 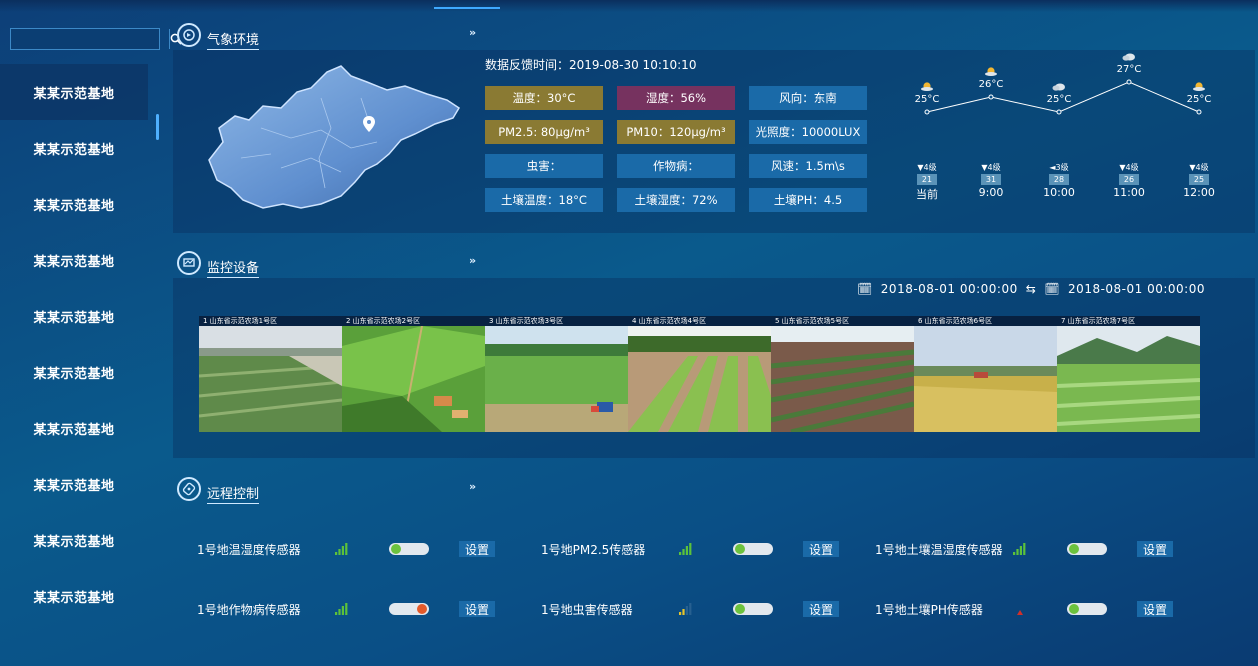 What do you see at coordinates (413, 321) in the screenshot?
I see `camera-label: 2 山东省示范农场2号区` at bounding box center [413, 321].